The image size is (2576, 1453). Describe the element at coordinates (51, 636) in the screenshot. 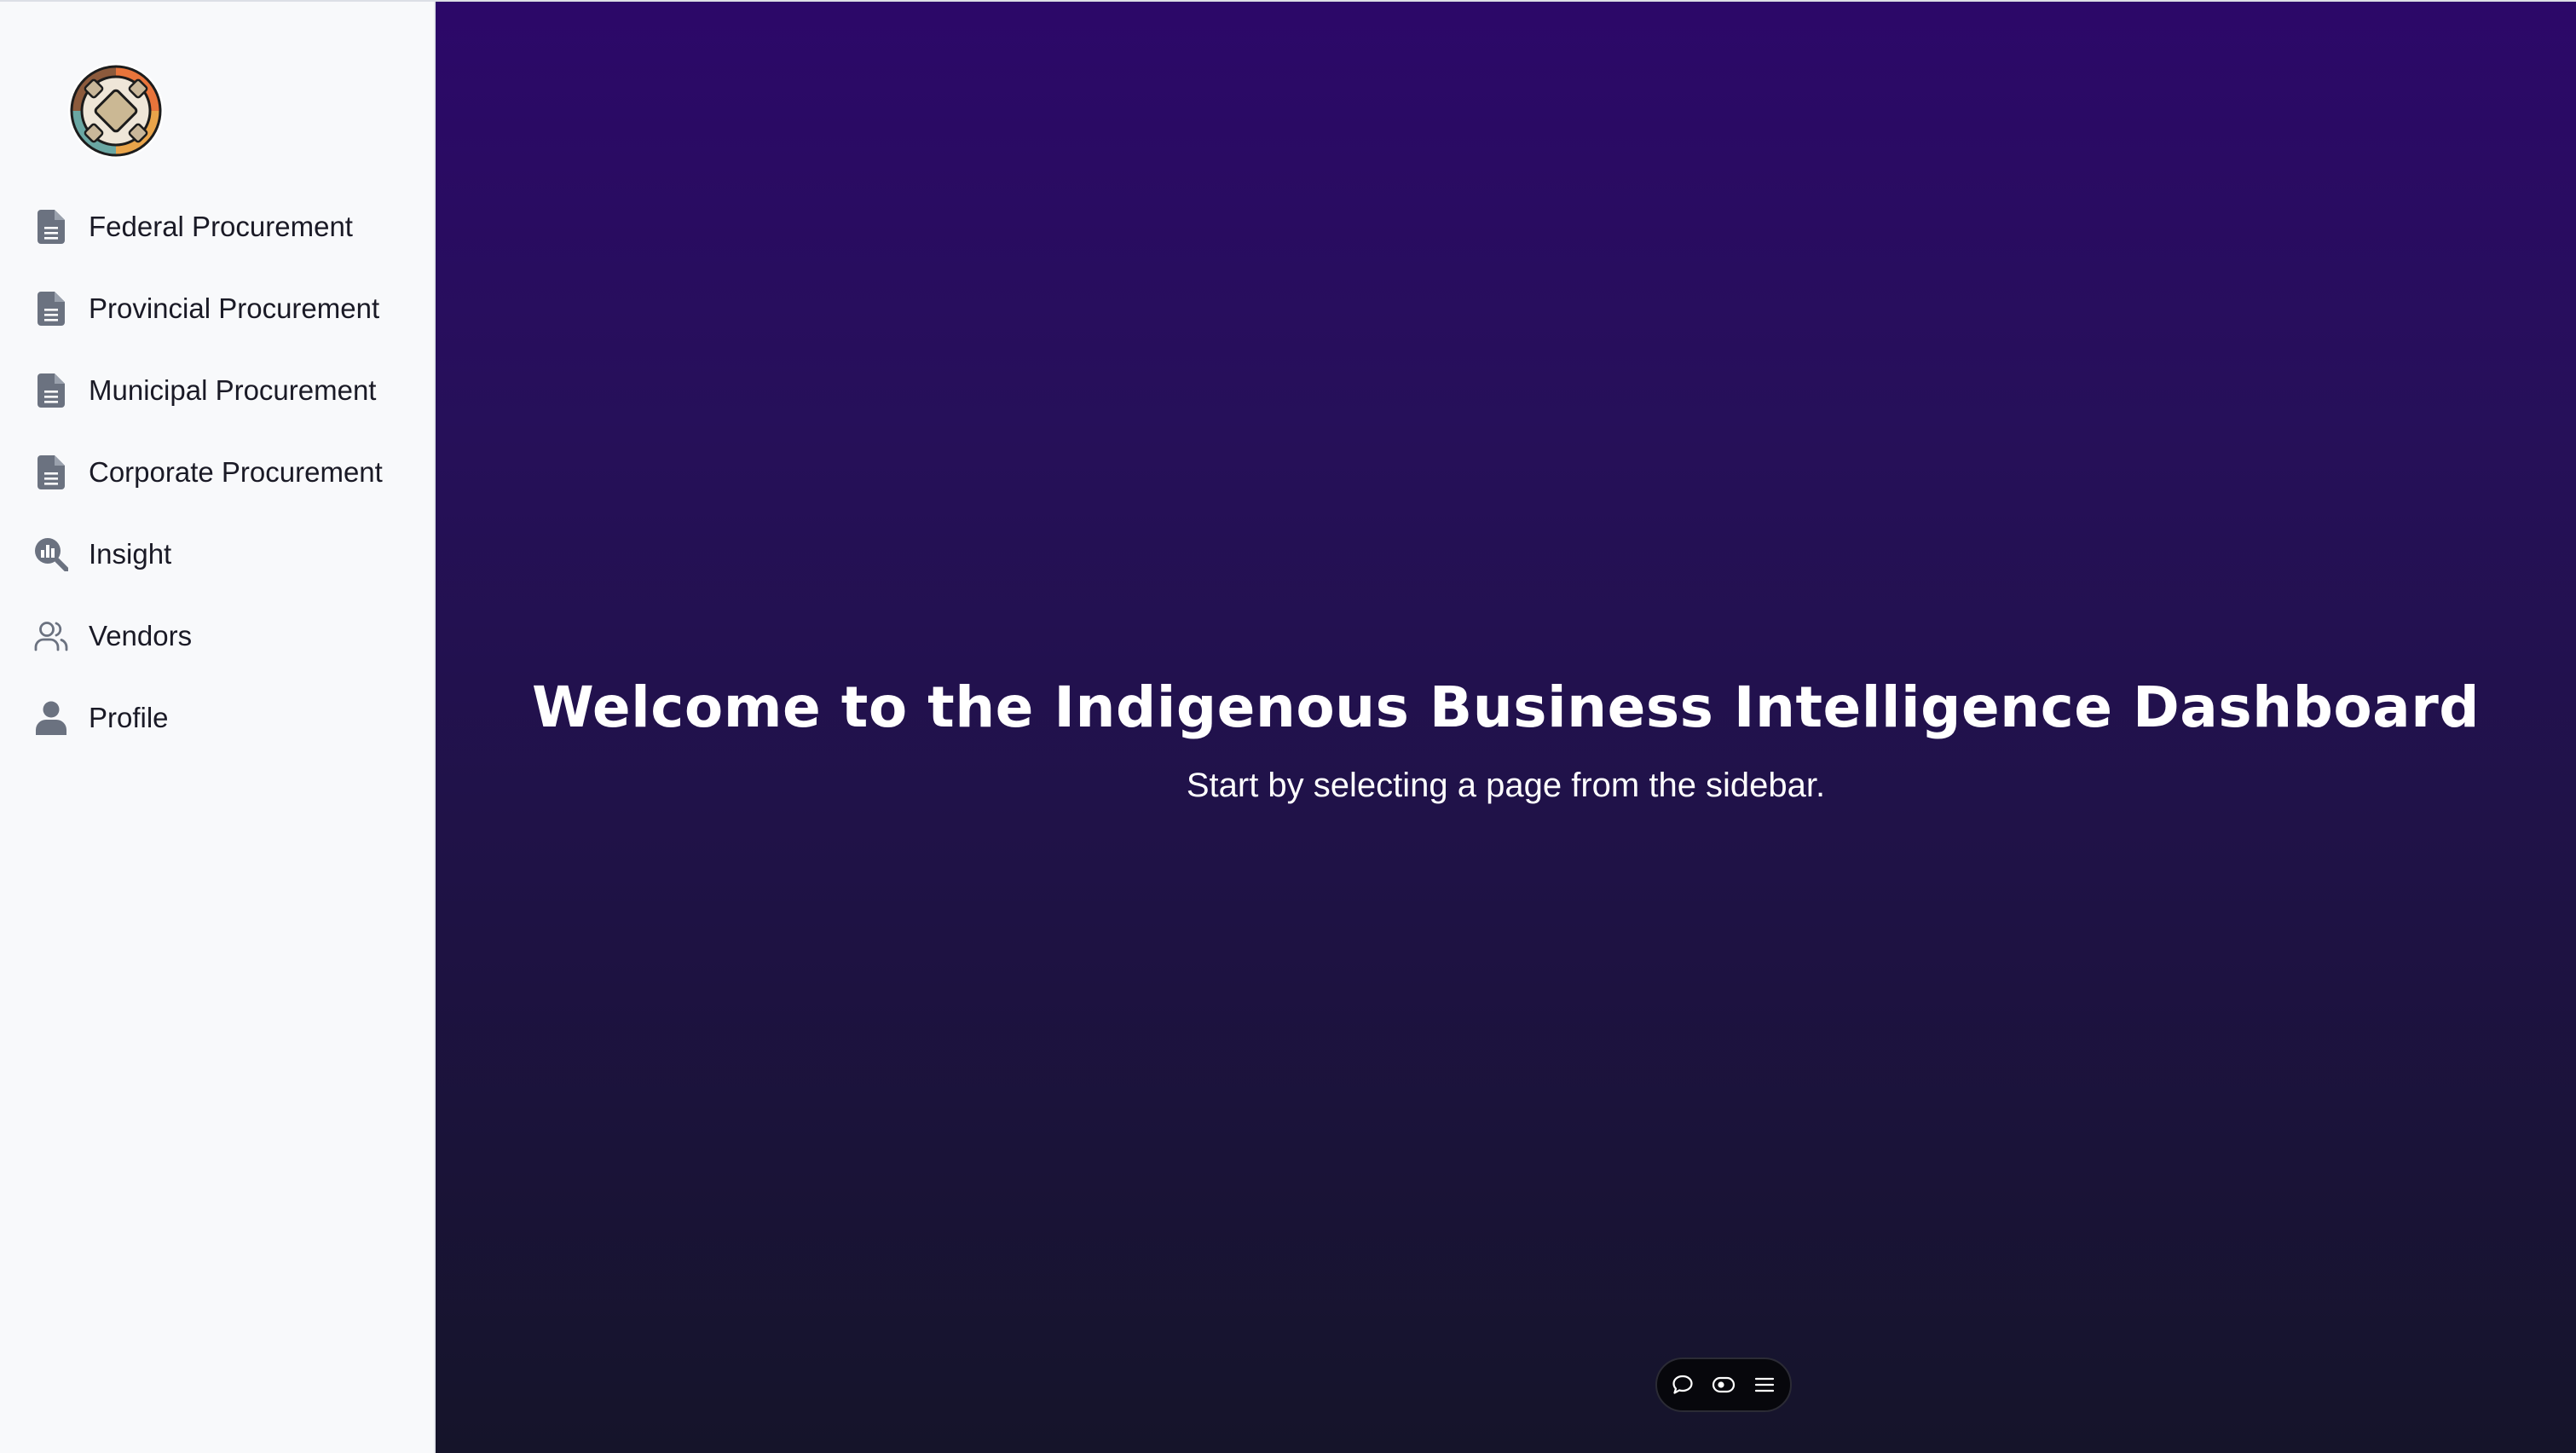

I see `users-icon` at that location.